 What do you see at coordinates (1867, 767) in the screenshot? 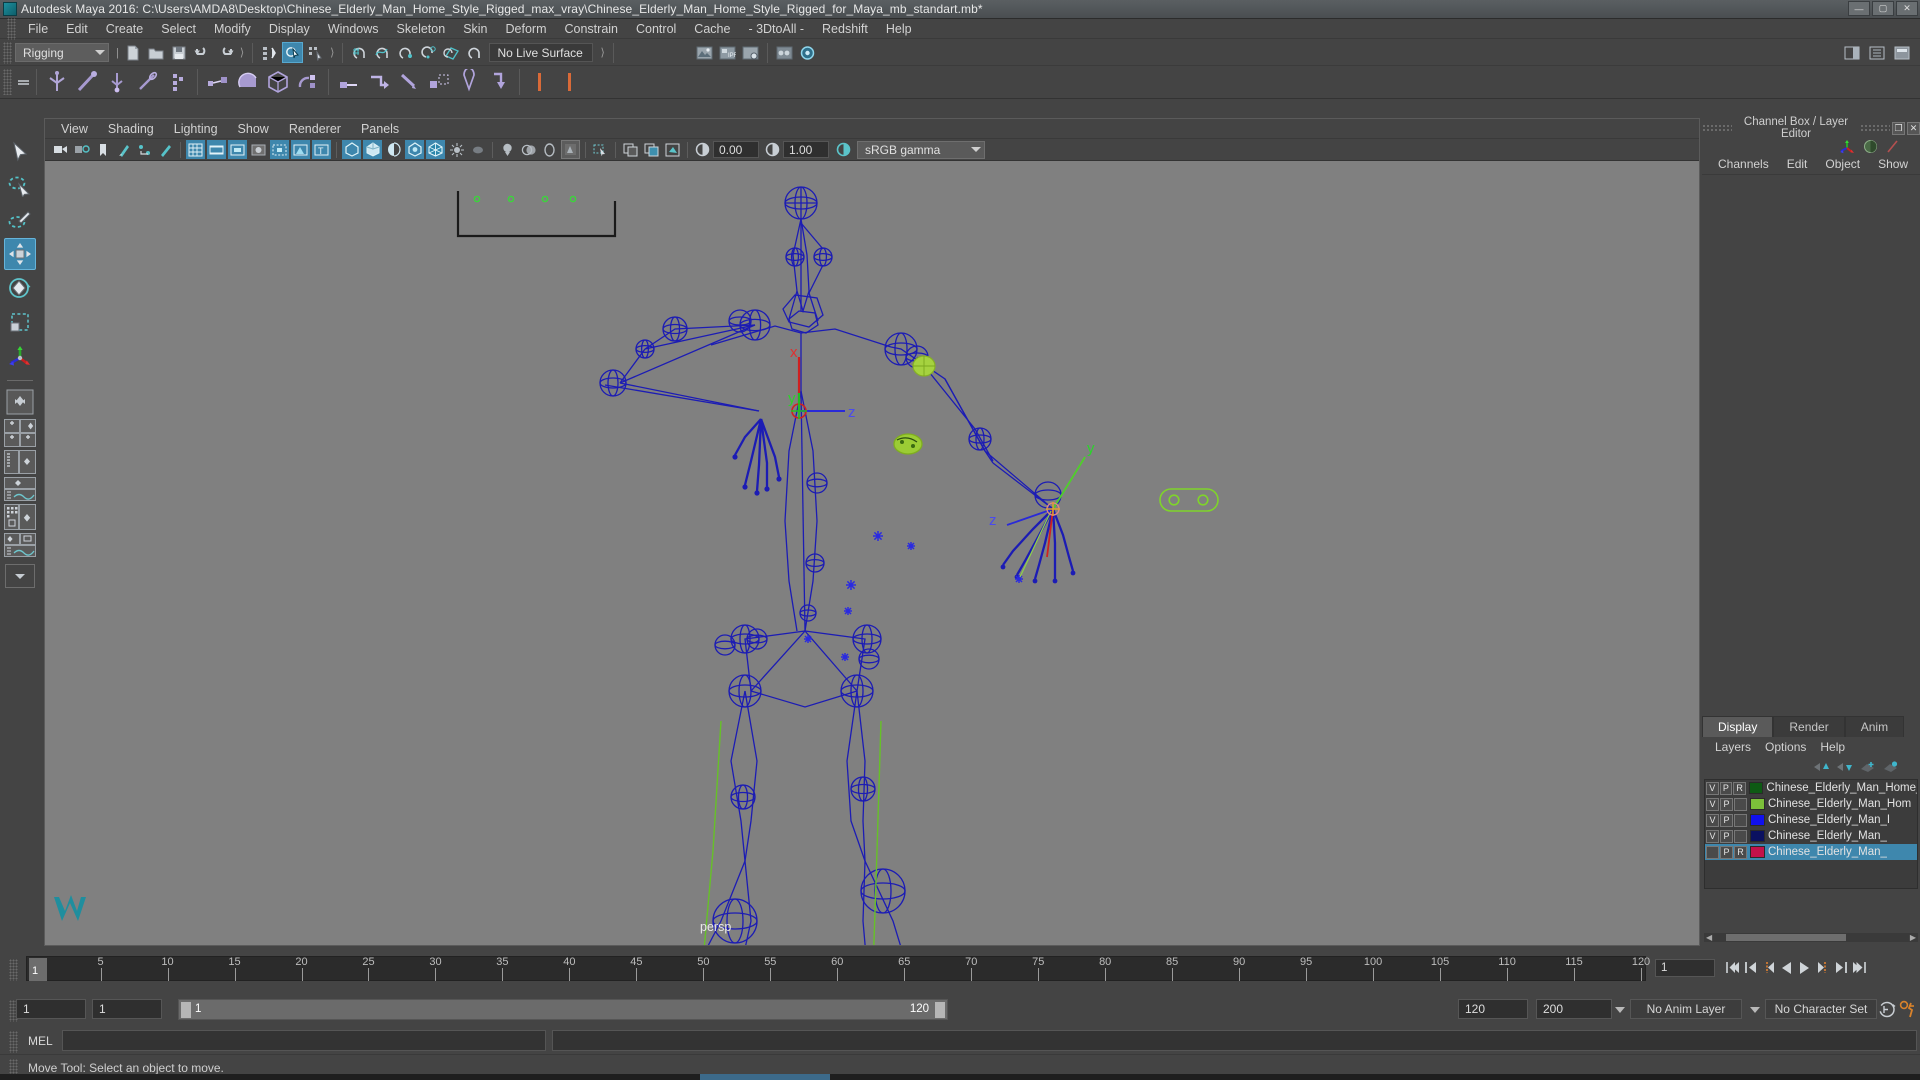
I see `new-layer-icon` at bounding box center [1867, 767].